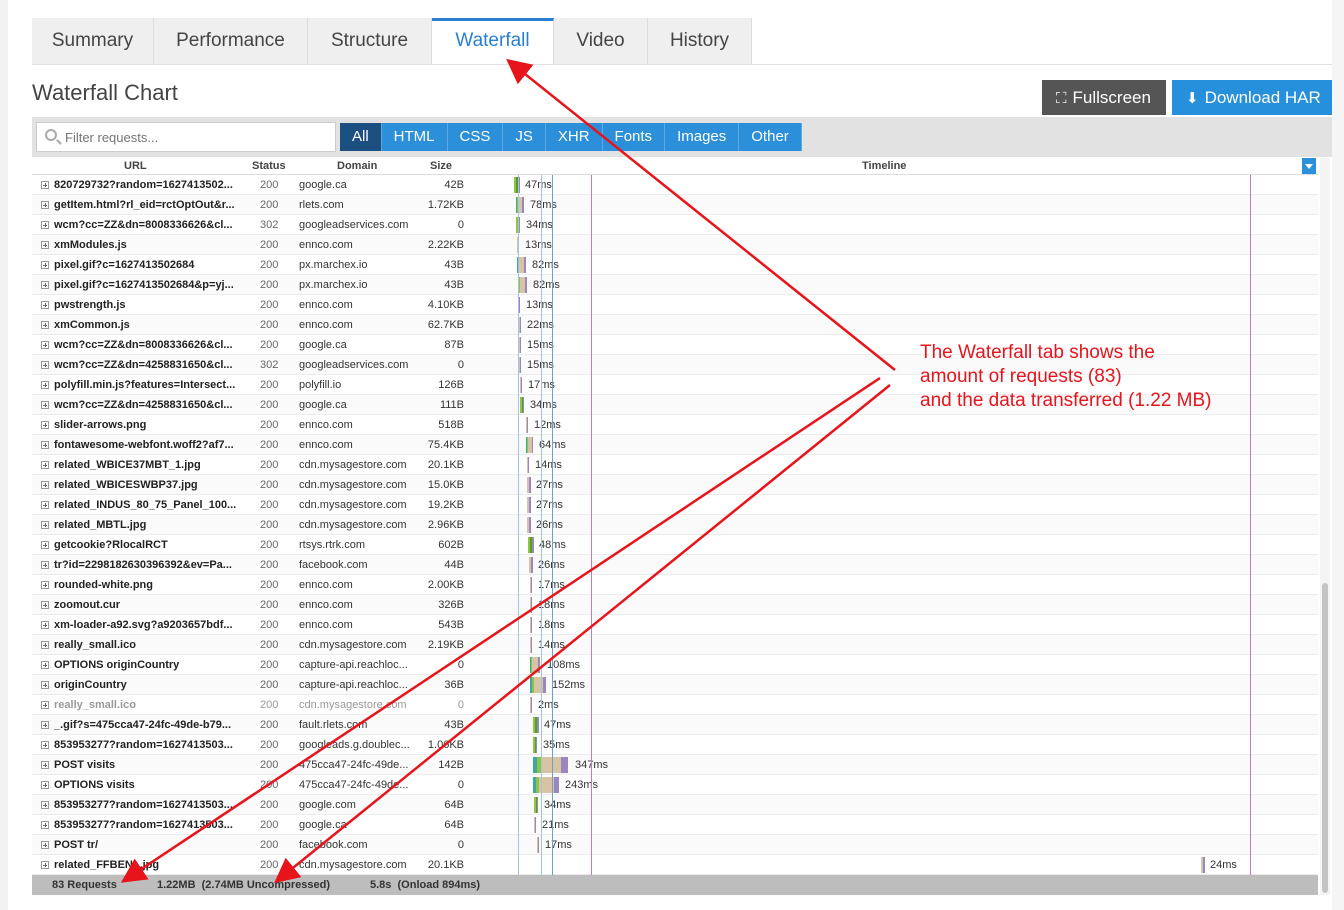 This screenshot has height=910, width=1344. Describe the element at coordinates (1338, 455) in the screenshot. I see `right-gutter` at that location.